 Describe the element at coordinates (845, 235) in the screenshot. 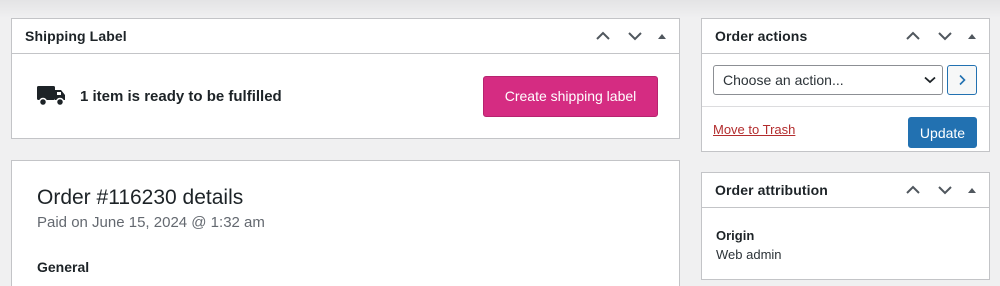

I see `order-attribution-body: Origin Web admin` at that location.